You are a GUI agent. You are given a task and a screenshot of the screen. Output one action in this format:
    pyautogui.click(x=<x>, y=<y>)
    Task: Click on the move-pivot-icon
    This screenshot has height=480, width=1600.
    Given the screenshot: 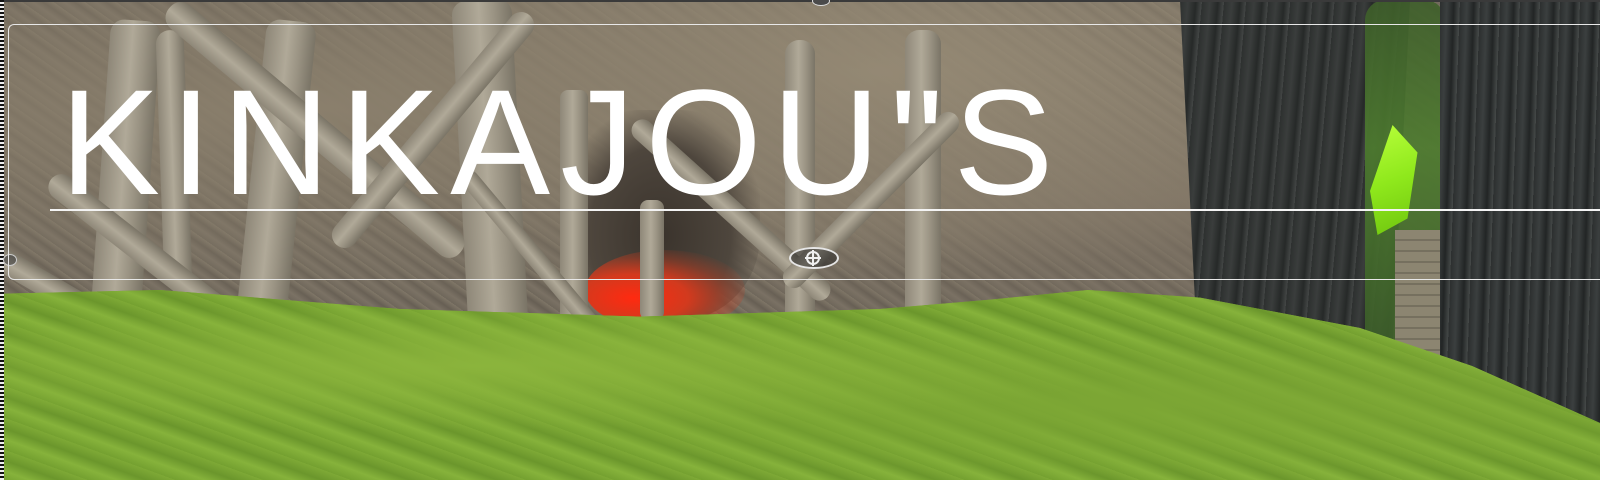 What is the action you would take?
    pyautogui.click(x=814, y=258)
    